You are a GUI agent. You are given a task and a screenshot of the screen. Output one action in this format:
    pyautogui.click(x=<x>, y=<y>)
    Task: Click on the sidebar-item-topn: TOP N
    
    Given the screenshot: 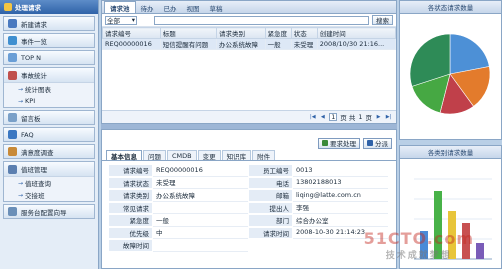 What is the action you would take?
    pyautogui.click(x=49, y=57)
    